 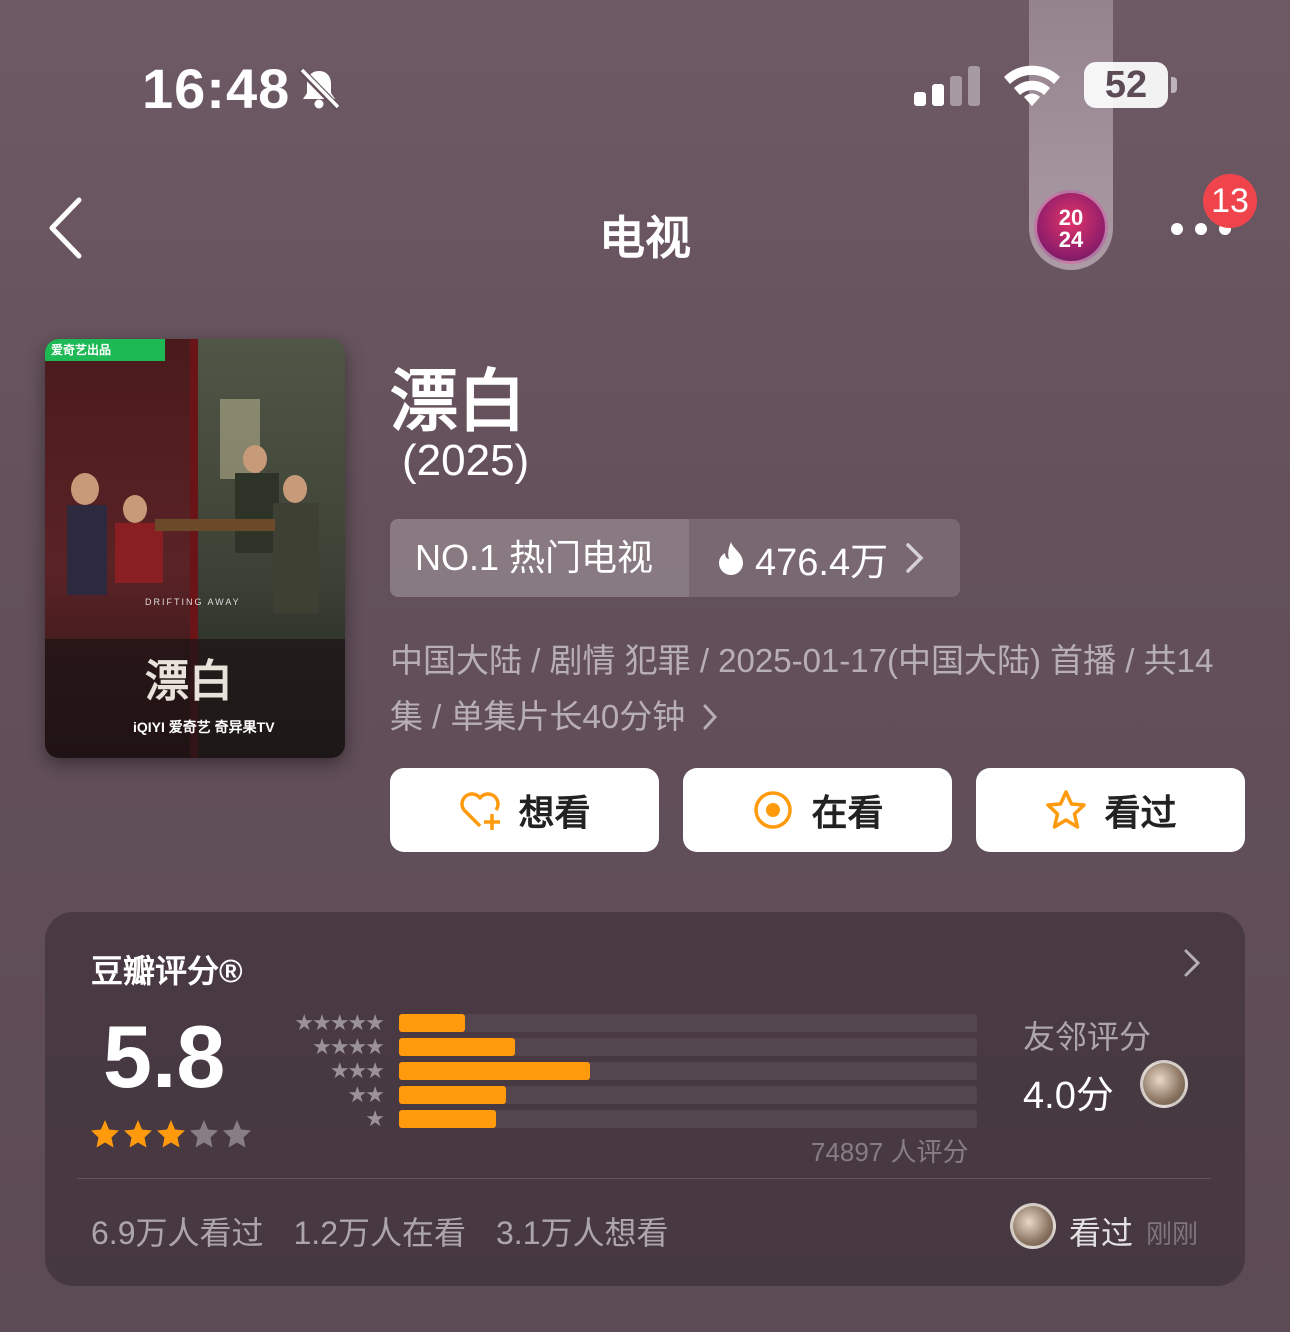 What do you see at coordinates (357, 1070) in the screenshot?
I see `distribution-stars-3: ★★★` at bounding box center [357, 1070].